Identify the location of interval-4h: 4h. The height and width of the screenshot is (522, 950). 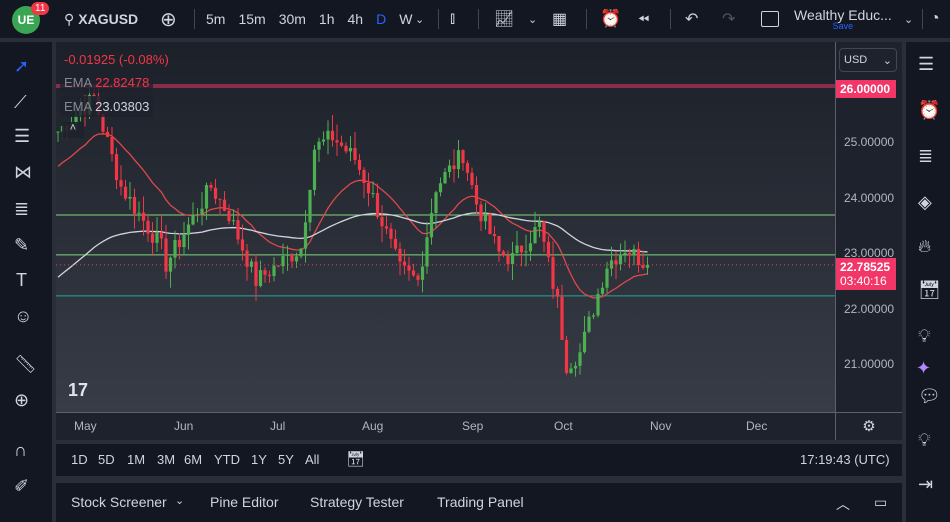
(356, 19).